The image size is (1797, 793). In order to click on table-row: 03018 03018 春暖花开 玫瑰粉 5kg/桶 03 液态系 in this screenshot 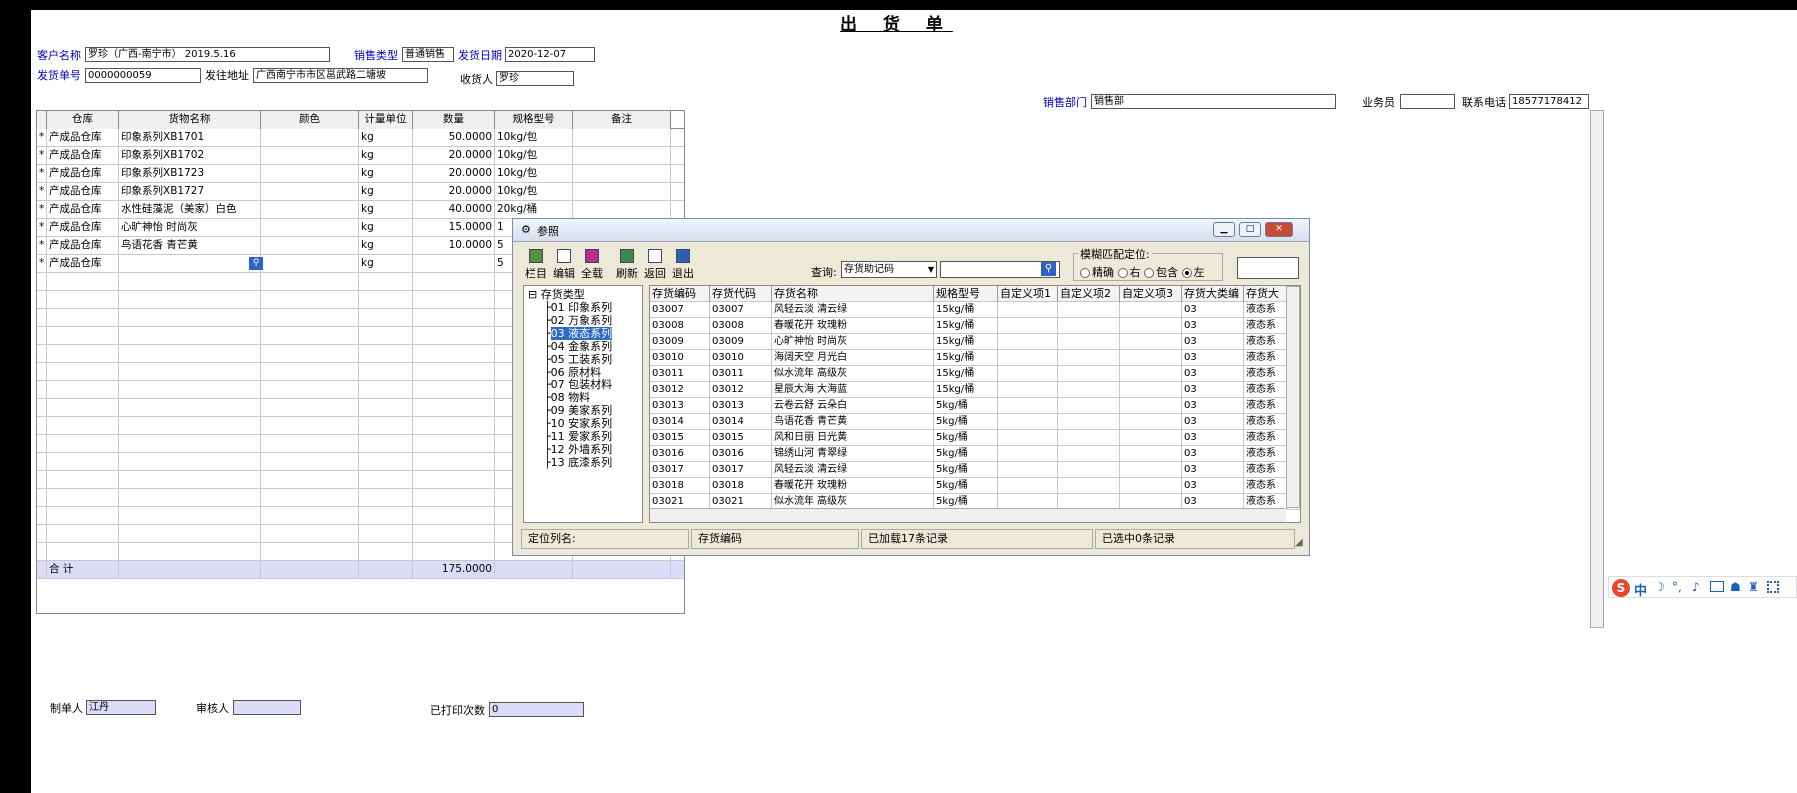, I will do `click(975, 486)`.